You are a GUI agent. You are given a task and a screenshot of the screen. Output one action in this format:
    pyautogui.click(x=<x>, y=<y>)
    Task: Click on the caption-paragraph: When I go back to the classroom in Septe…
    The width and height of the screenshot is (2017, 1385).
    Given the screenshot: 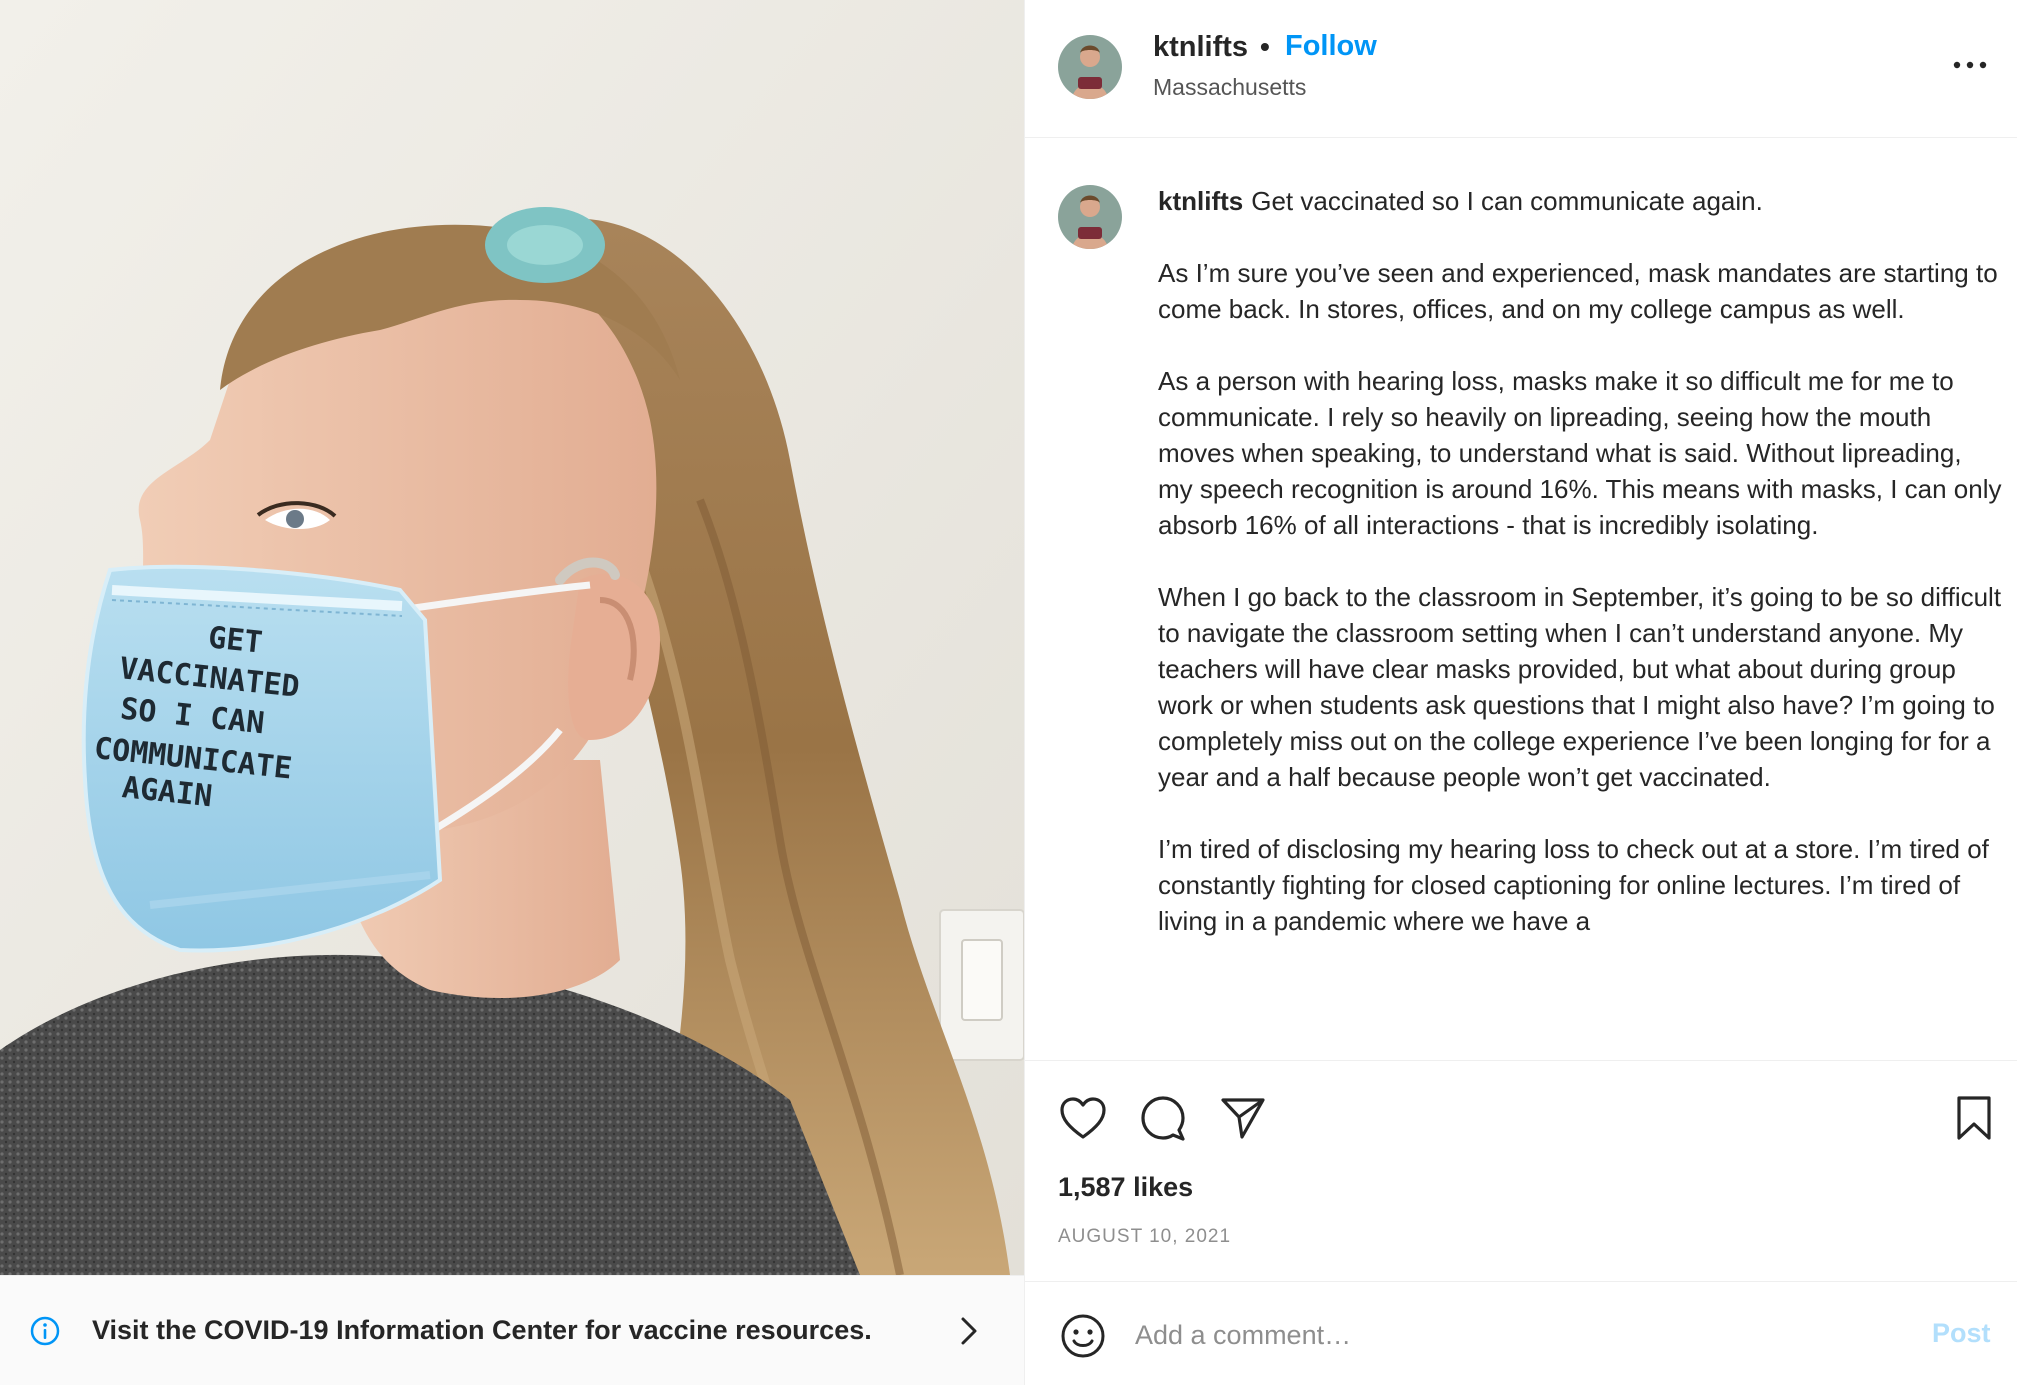 What is the action you would take?
    pyautogui.click(x=1580, y=687)
    